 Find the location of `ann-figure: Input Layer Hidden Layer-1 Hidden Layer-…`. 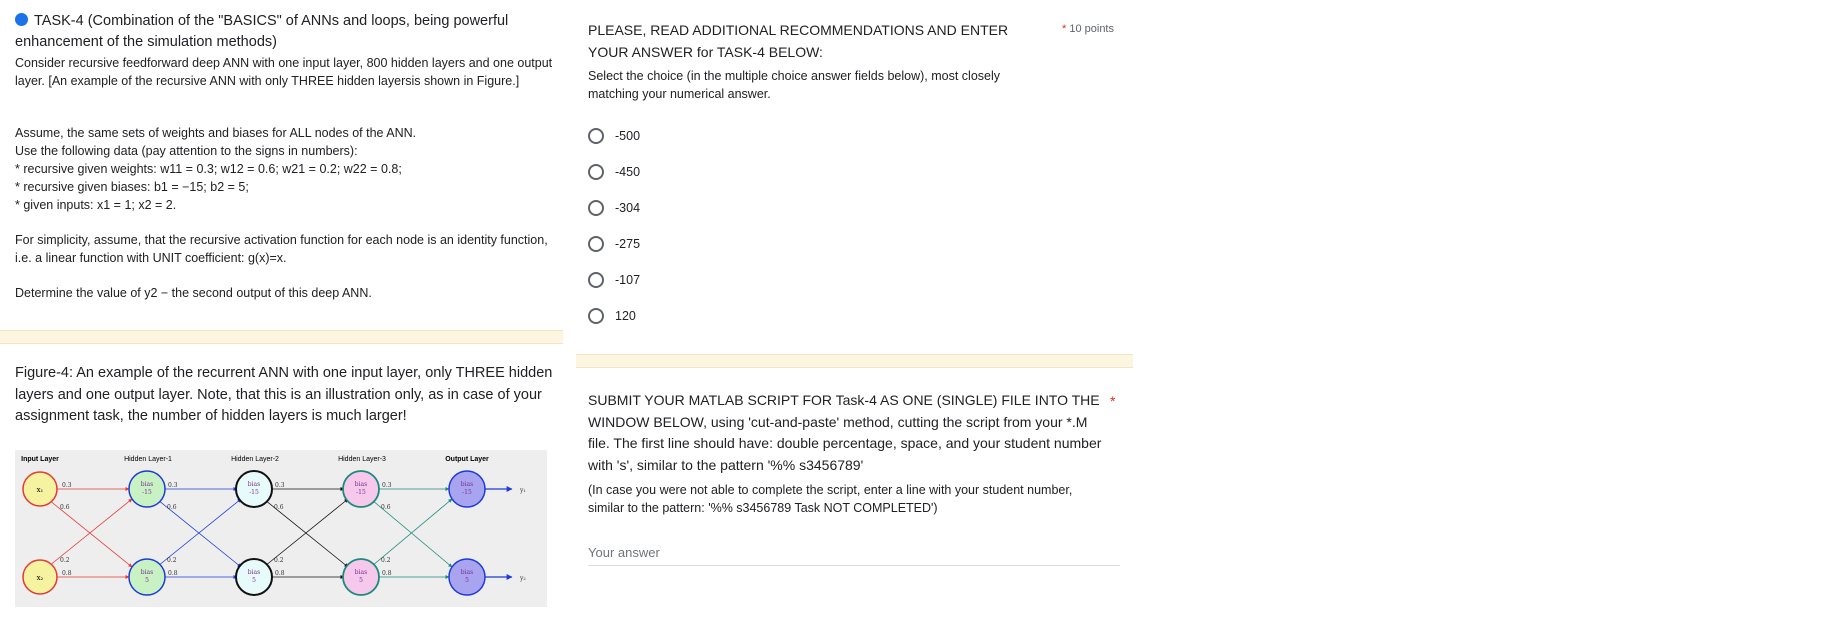

ann-figure: Input Layer Hidden Layer-1 Hidden Layer-… is located at coordinates (281, 528).